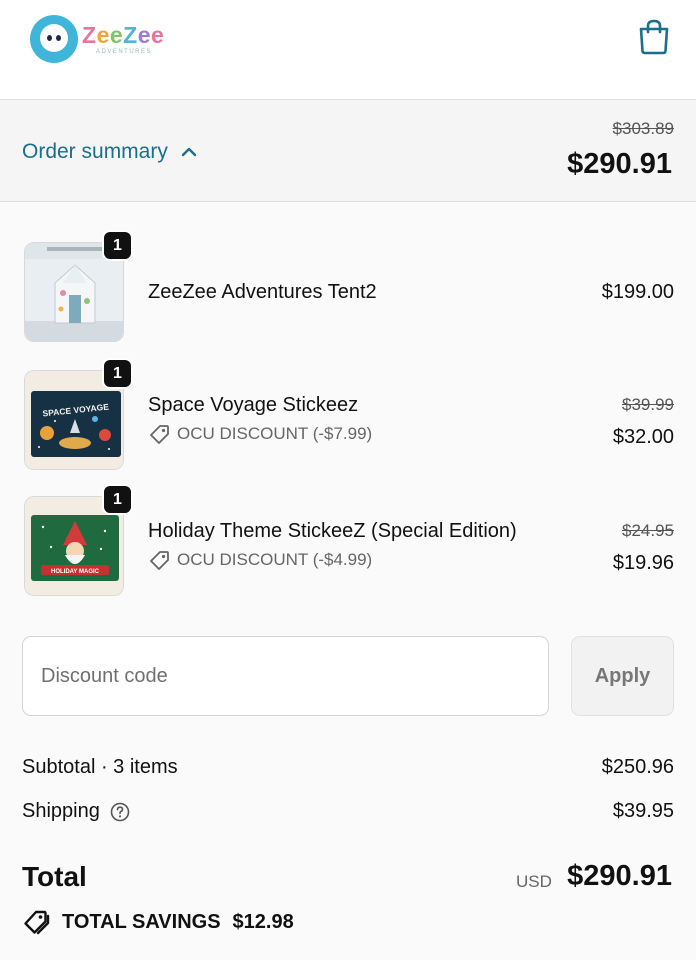  Describe the element at coordinates (54, 876) in the screenshot. I see `total-label: Total` at that location.